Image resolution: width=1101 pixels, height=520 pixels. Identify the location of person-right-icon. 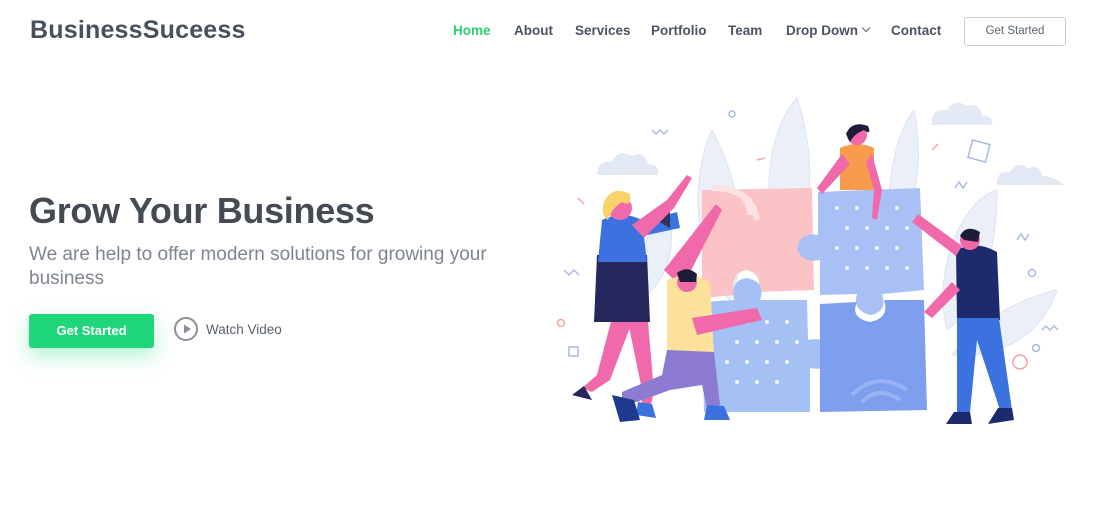
(963, 319).